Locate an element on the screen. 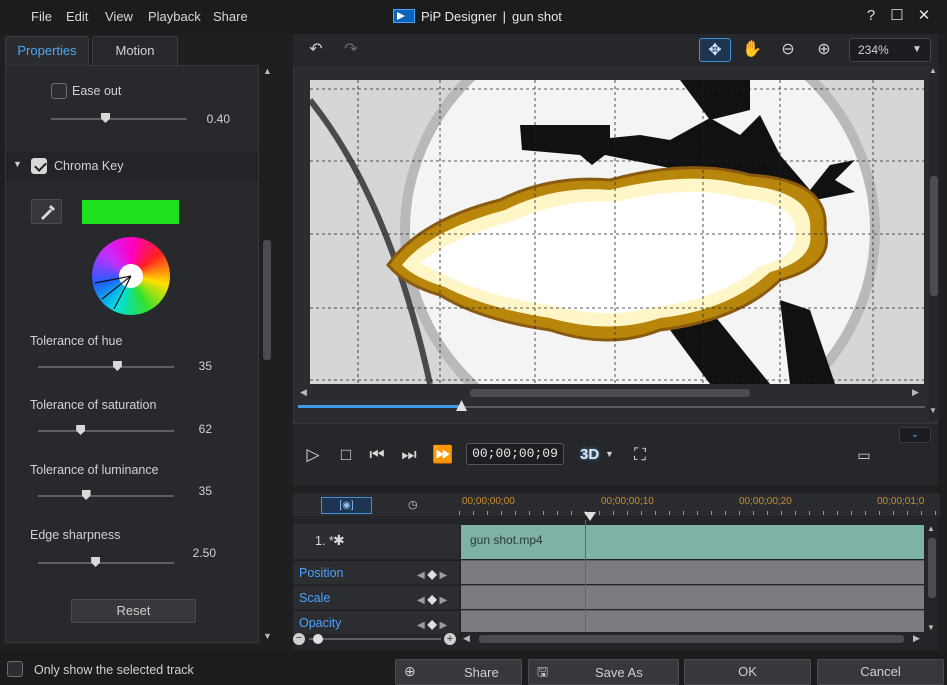  preview-vscrollbar: ▲ ▼ is located at coordinates (934, 243).